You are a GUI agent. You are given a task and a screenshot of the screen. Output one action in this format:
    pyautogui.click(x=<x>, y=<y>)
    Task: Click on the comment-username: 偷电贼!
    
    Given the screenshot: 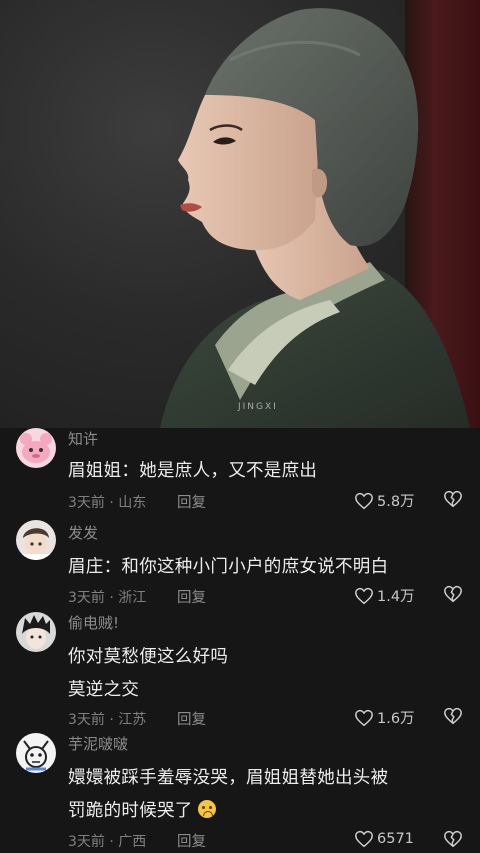 What is the action you would take?
    pyautogui.click(x=93, y=622)
    